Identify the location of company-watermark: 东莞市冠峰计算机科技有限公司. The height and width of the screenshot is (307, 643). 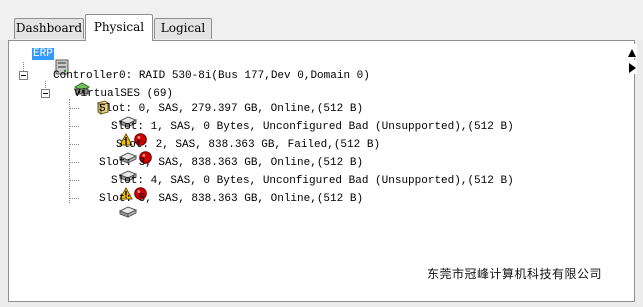
(515, 274).